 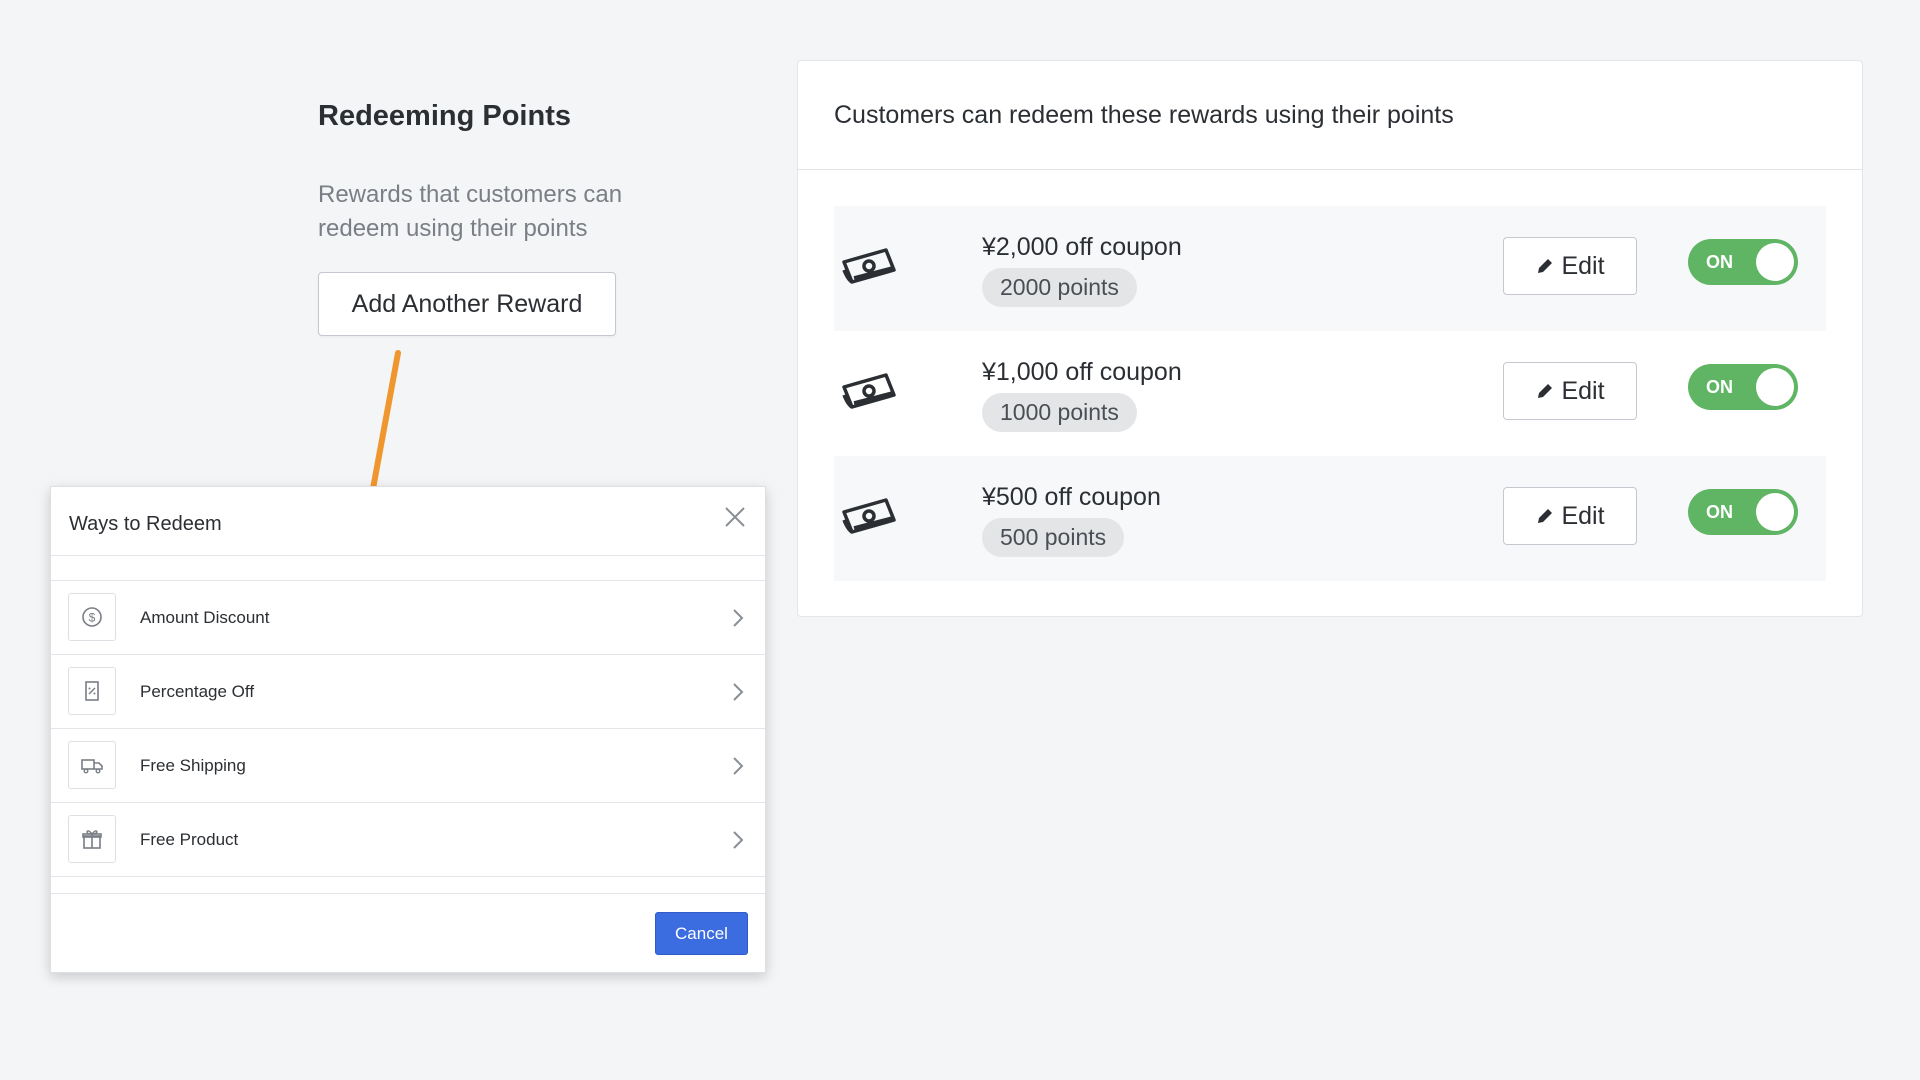 What do you see at coordinates (193, 765) in the screenshot?
I see `option-label: Free Shipping` at bounding box center [193, 765].